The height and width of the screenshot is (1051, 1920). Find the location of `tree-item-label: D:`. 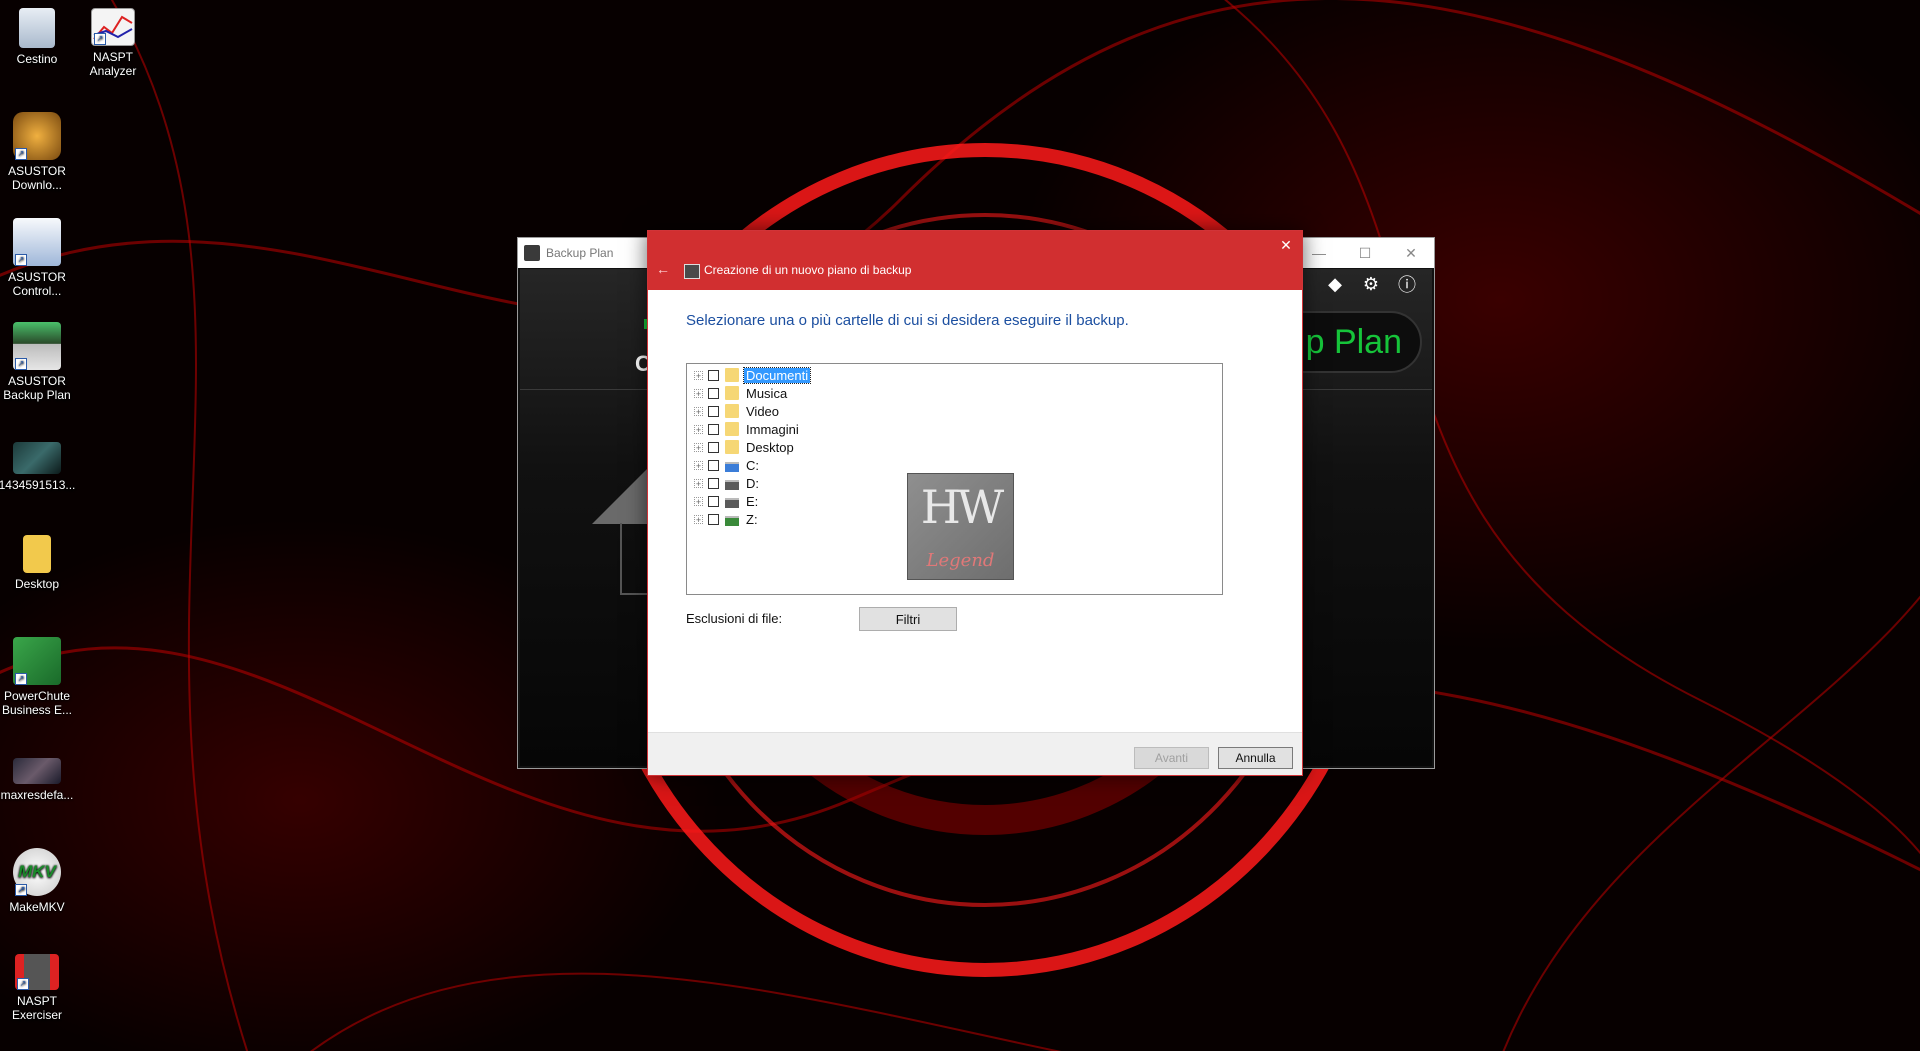

tree-item-label: D: is located at coordinates (752, 483).